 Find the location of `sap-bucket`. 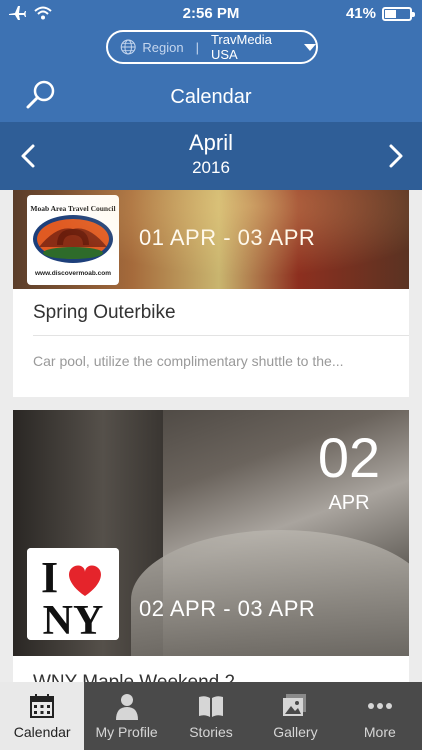

sap-bucket is located at coordinates (270, 593).